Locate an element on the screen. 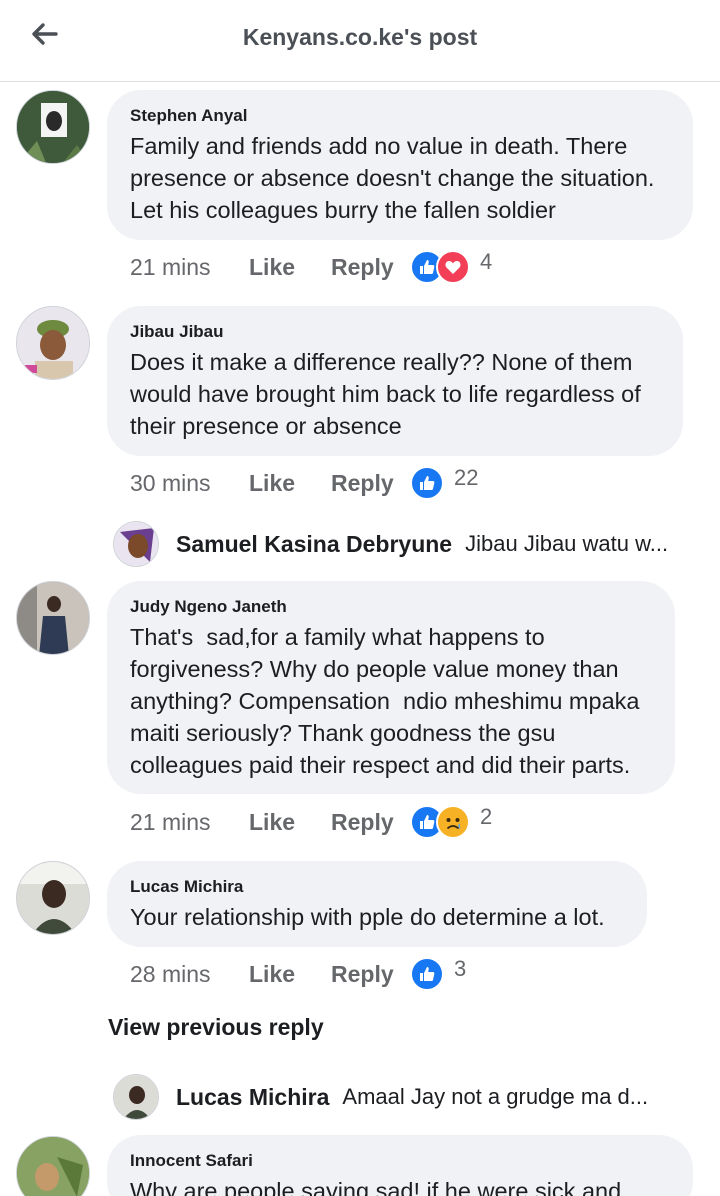  top-bar: Kenyans.co.ke's post is located at coordinates (360, 41).